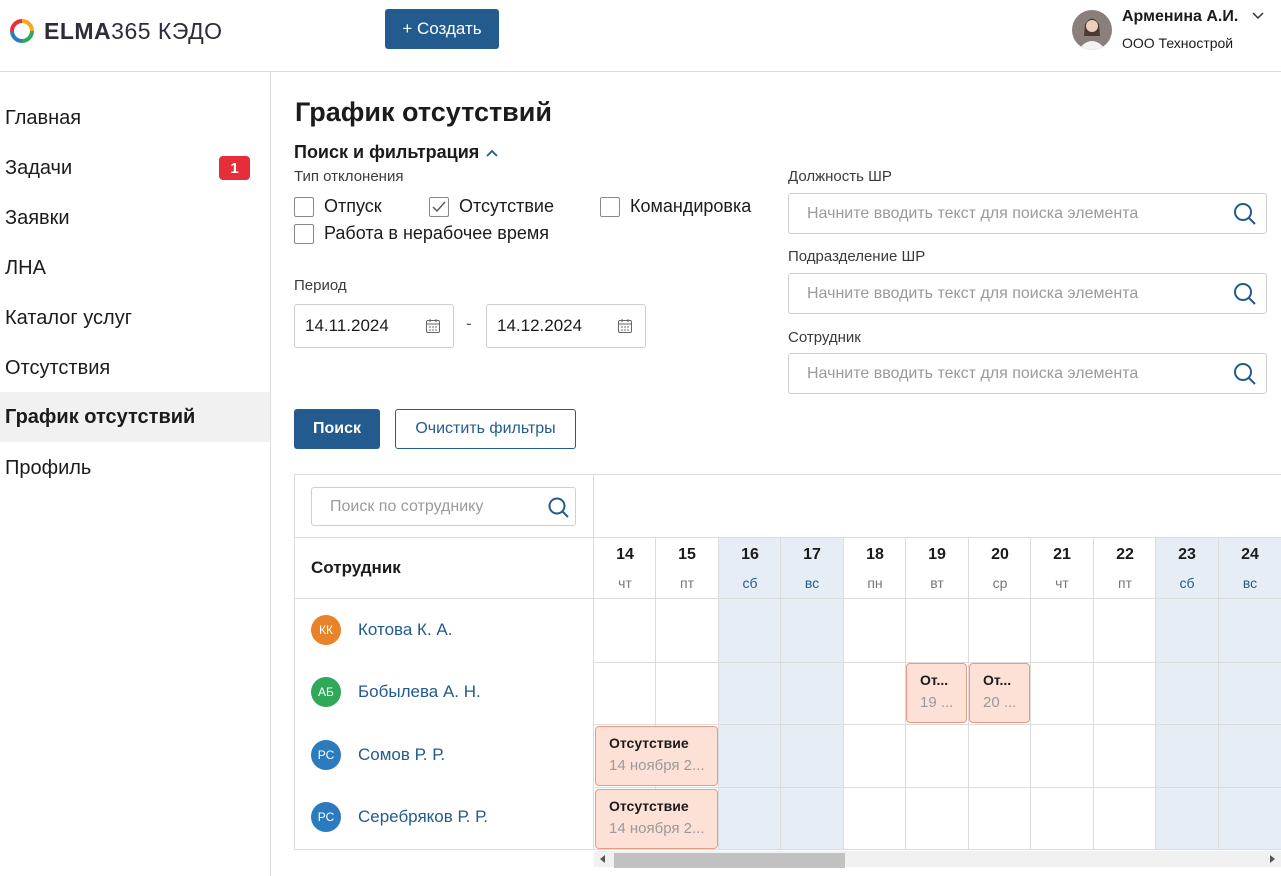 The height and width of the screenshot is (876, 1281). What do you see at coordinates (491, 206) in the screenshot?
I see `checkbox-absence: Отсутствие` at bounding box center [491, 206].